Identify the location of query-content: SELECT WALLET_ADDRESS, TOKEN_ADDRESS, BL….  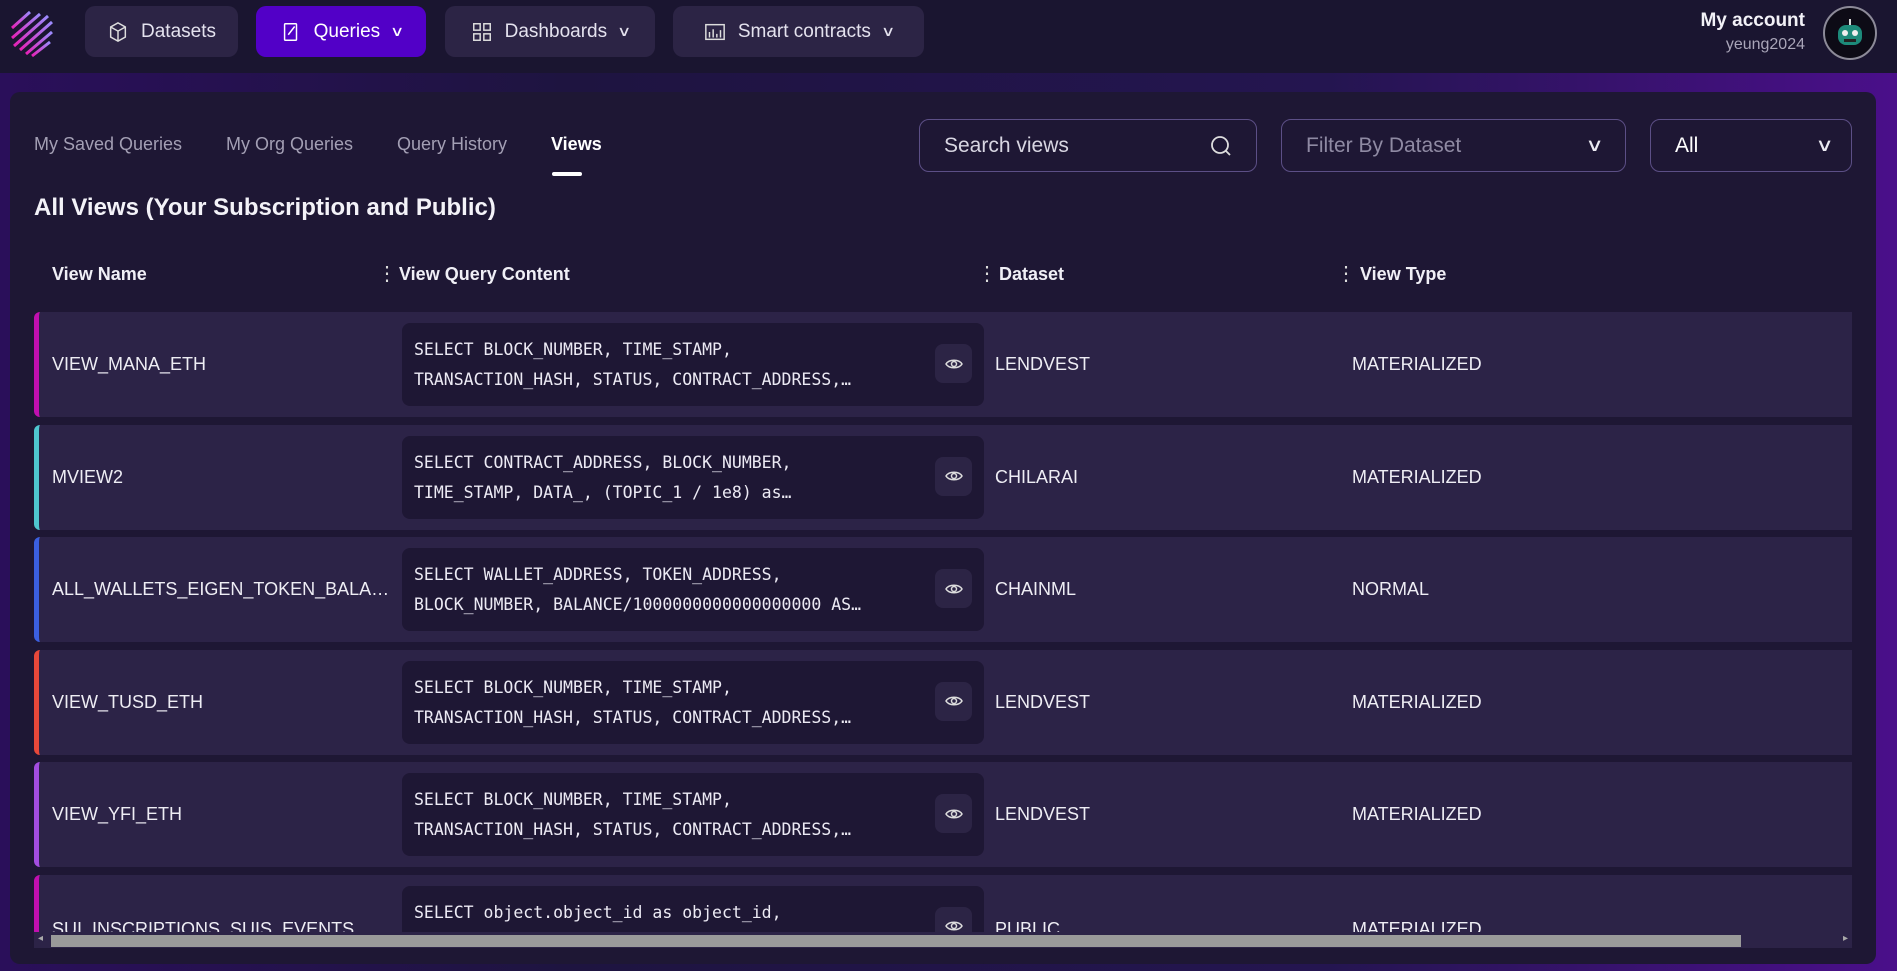
(693, 589).